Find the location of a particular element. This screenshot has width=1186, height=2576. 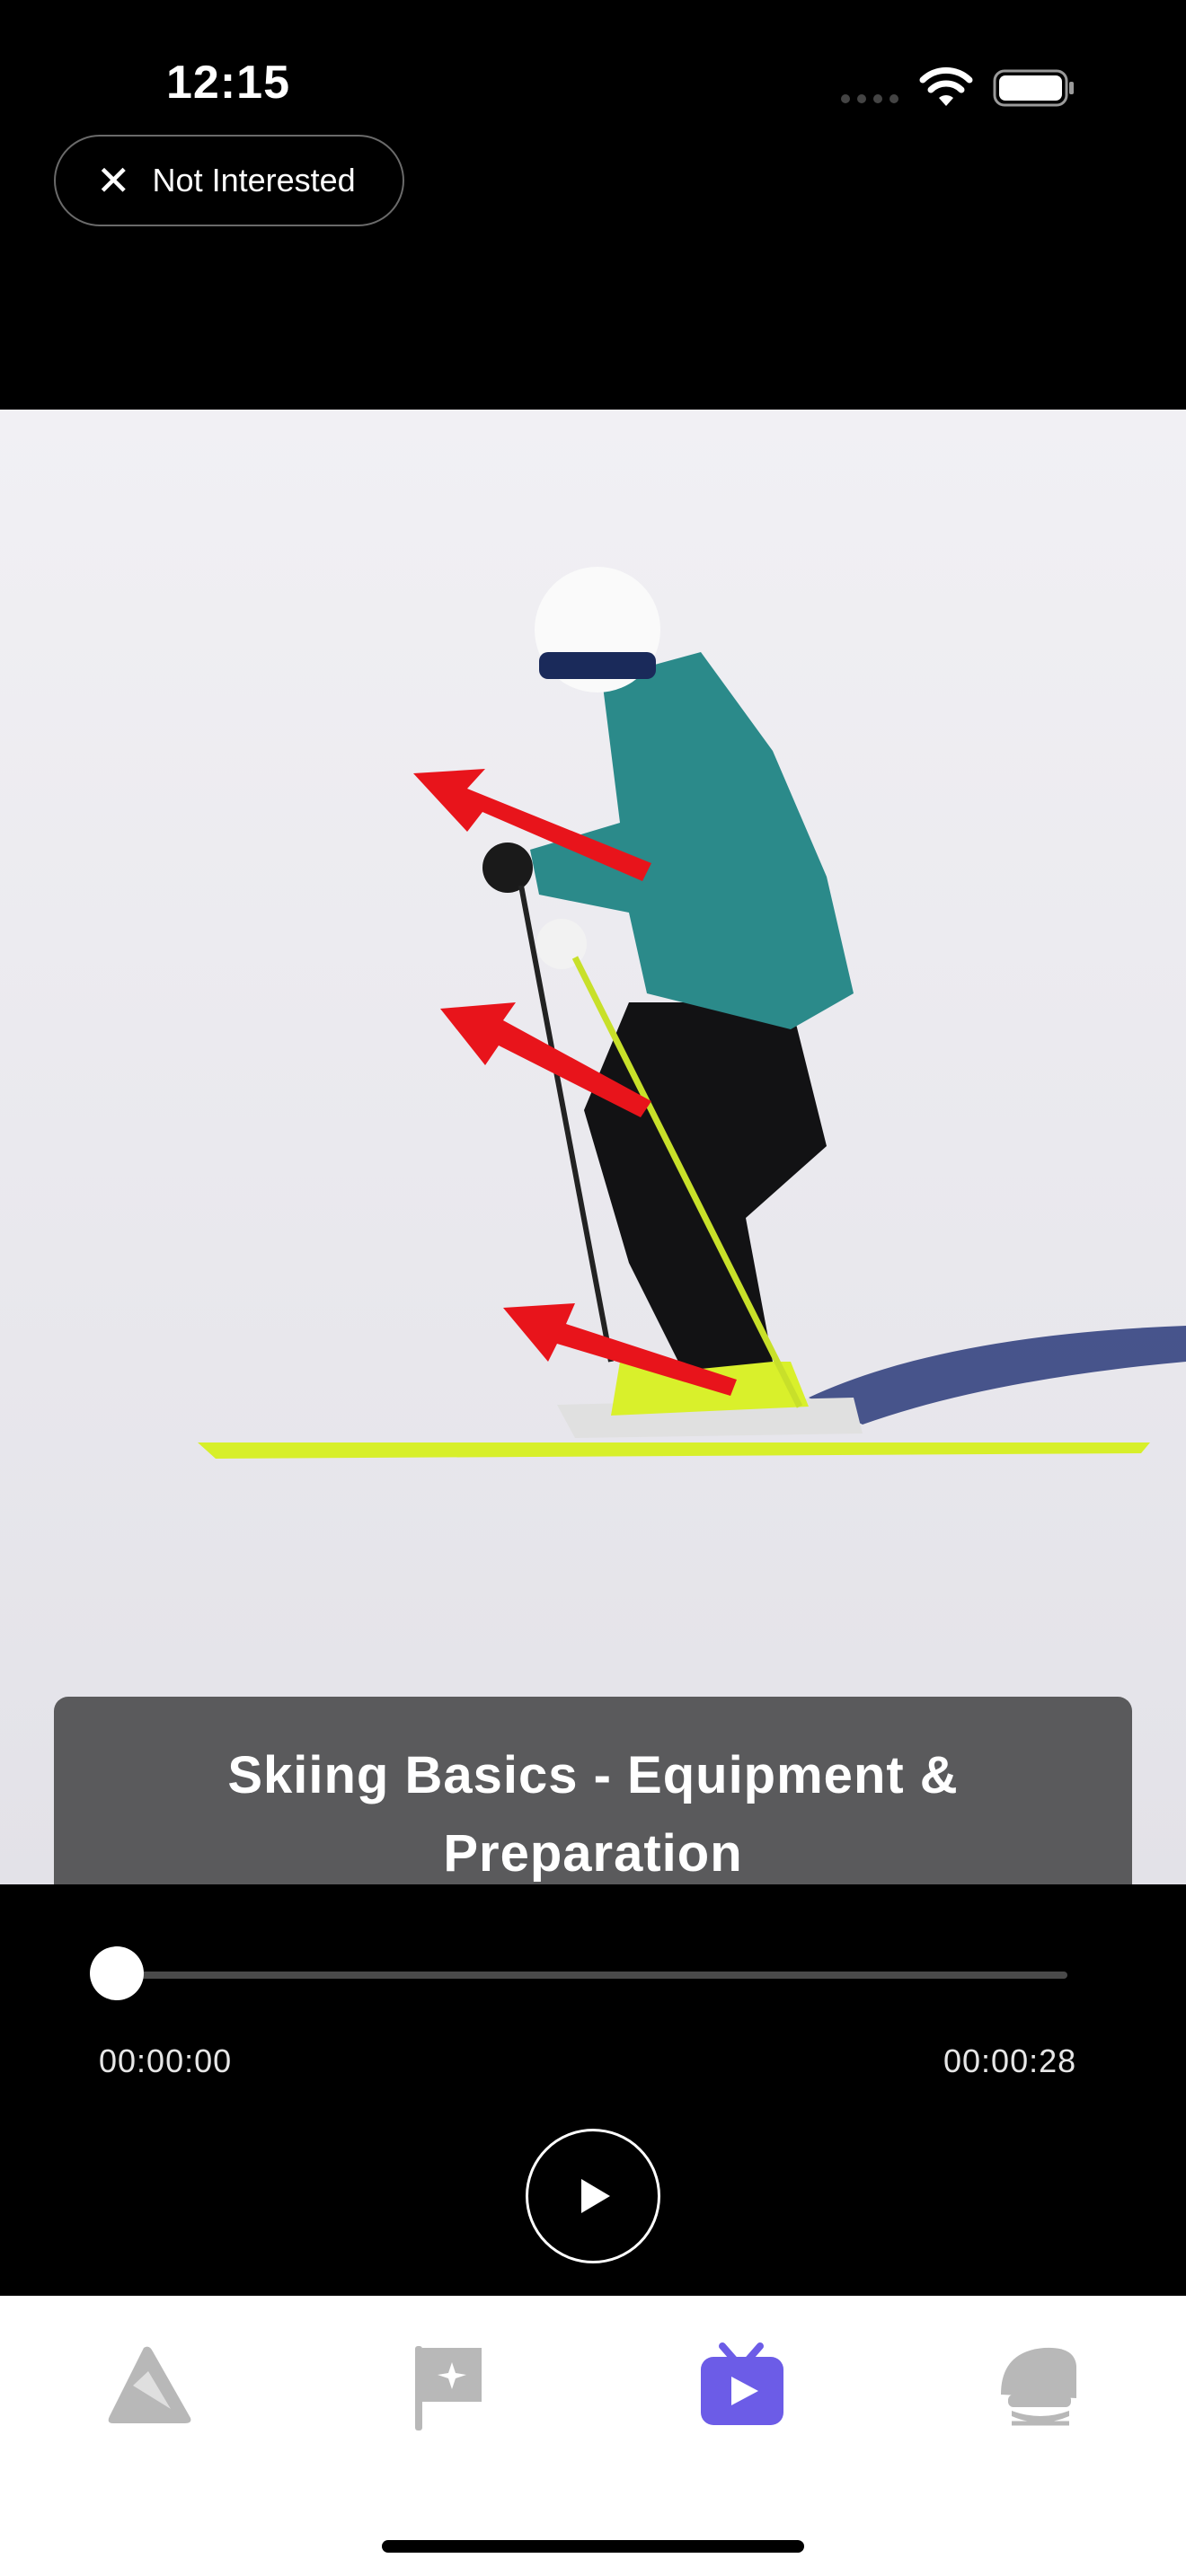

not-interested-label: Not Interested is located at coordinates (254, 180).